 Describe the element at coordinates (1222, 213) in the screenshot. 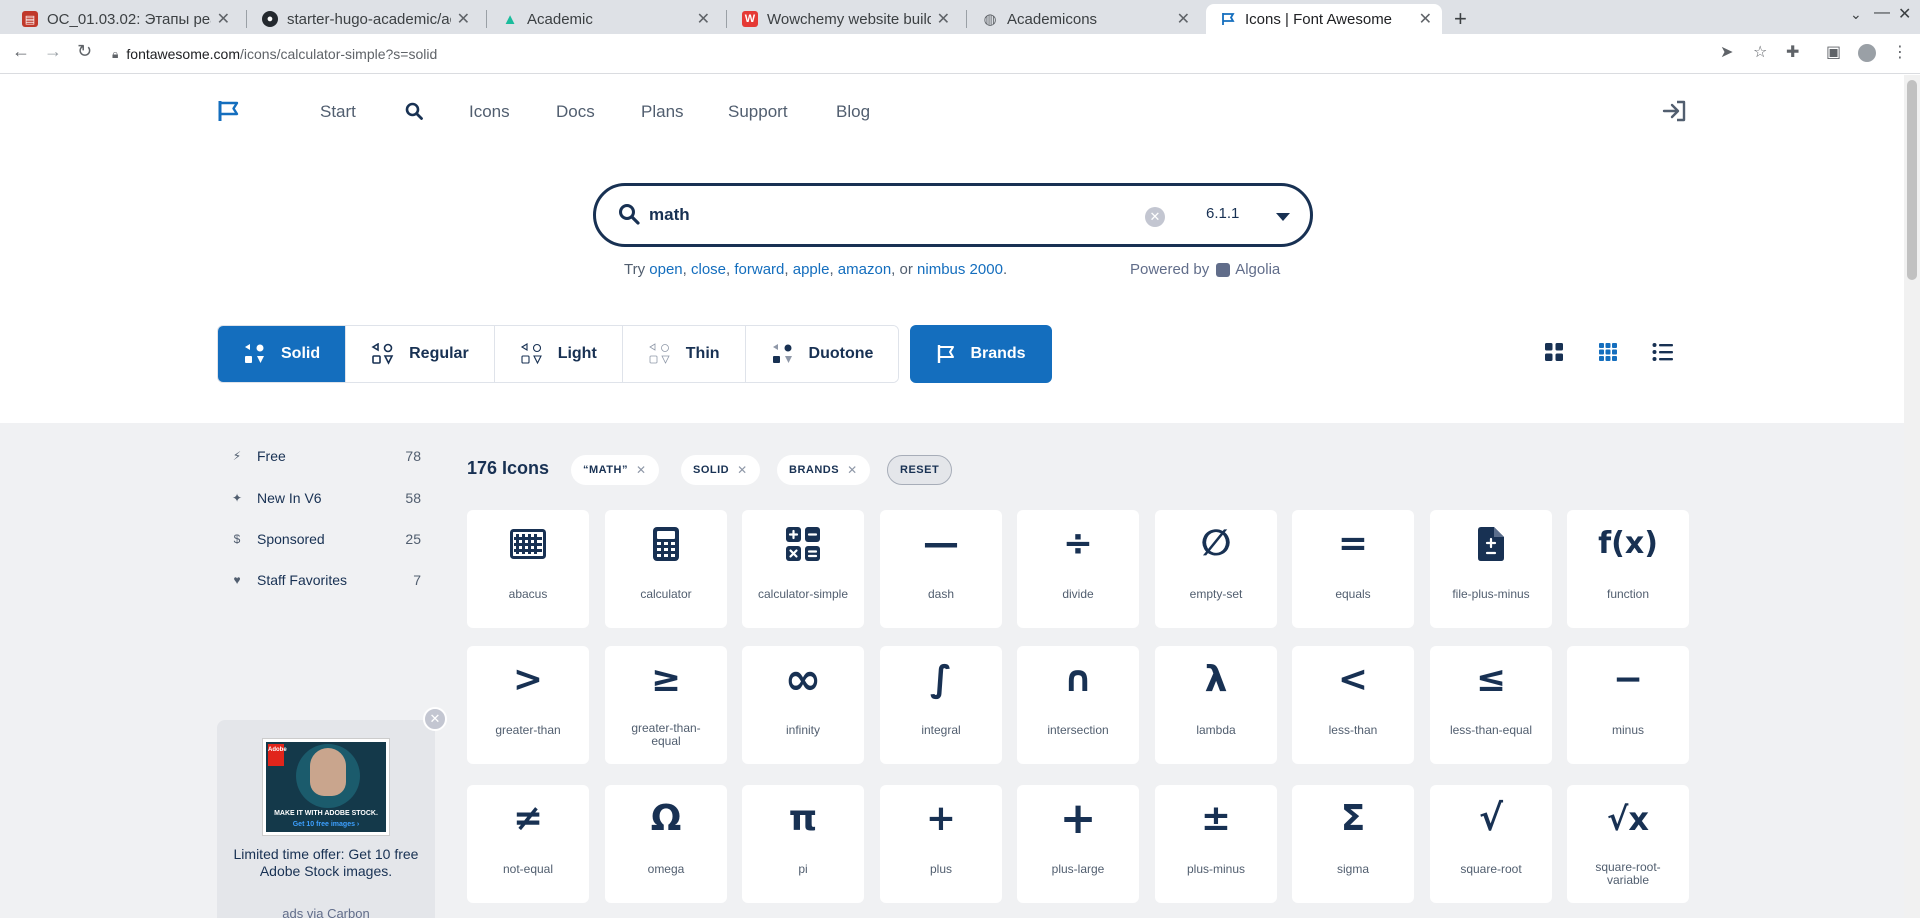

I see `version-select: 6.1.1` at that location.